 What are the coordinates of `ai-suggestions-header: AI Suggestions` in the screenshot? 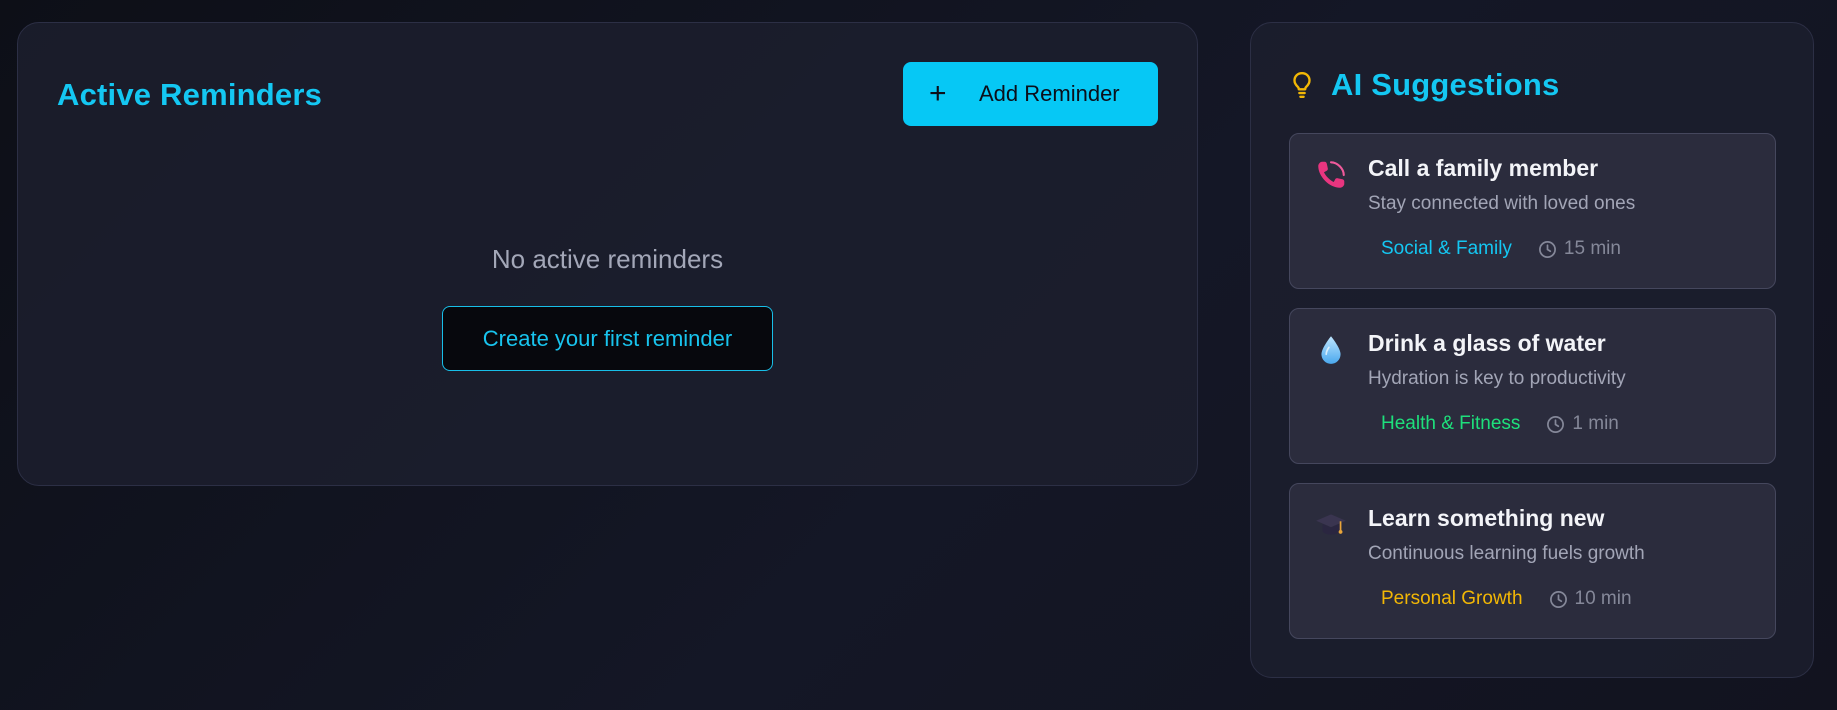 It's located at (1424, 85).